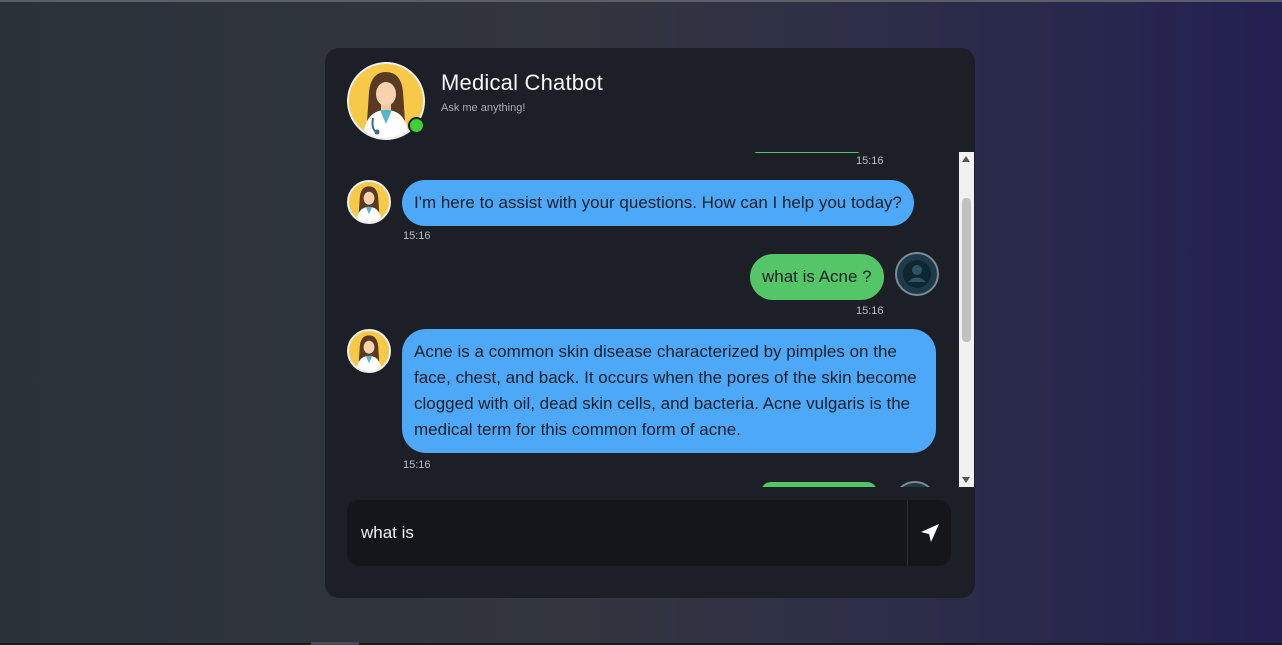 This screenshot has width=1282, height=645. Describe the element at coordinates (416, 125) in the screenshot. I see `online-status-indicator` at that location.